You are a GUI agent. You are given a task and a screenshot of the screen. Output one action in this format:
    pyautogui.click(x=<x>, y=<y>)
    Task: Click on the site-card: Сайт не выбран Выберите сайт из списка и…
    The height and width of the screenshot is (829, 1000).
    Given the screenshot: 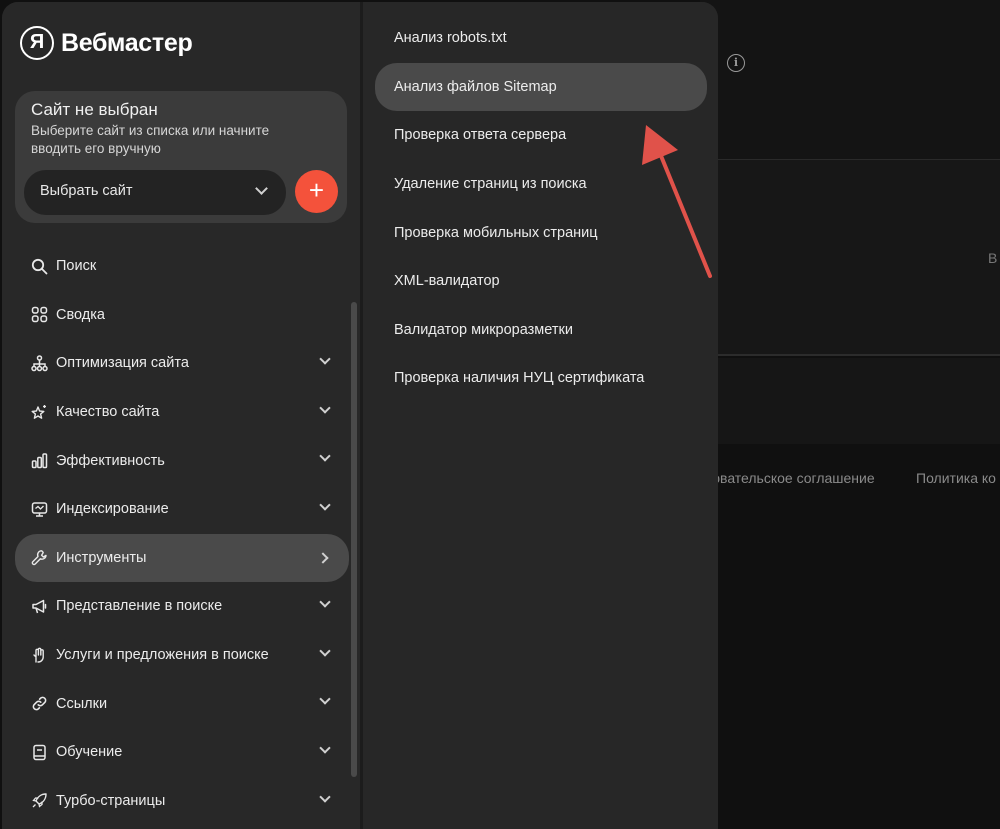 What is the action you would take?
    pyautogui.click(x=181, y=157)
    